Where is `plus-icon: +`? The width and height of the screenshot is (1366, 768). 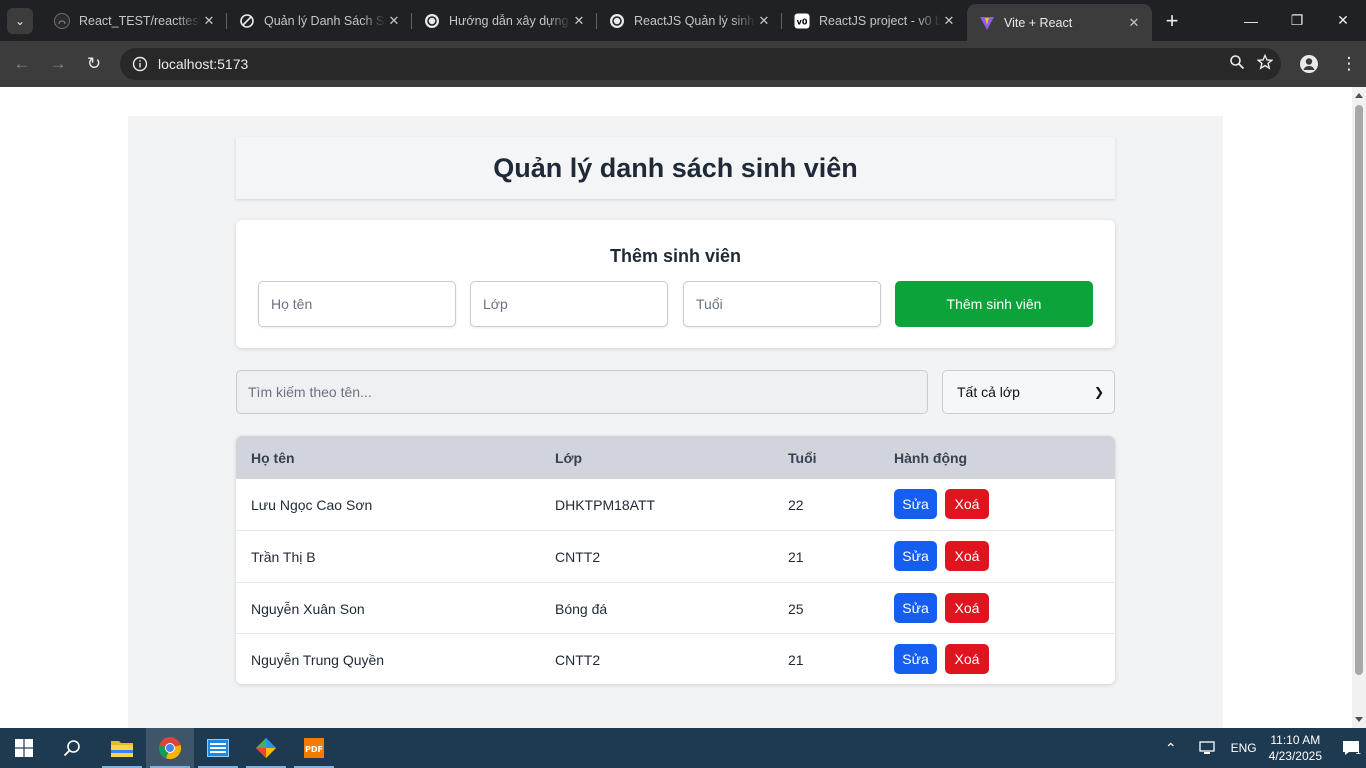 plus-icon: + is located at coordinates (1172, 20).